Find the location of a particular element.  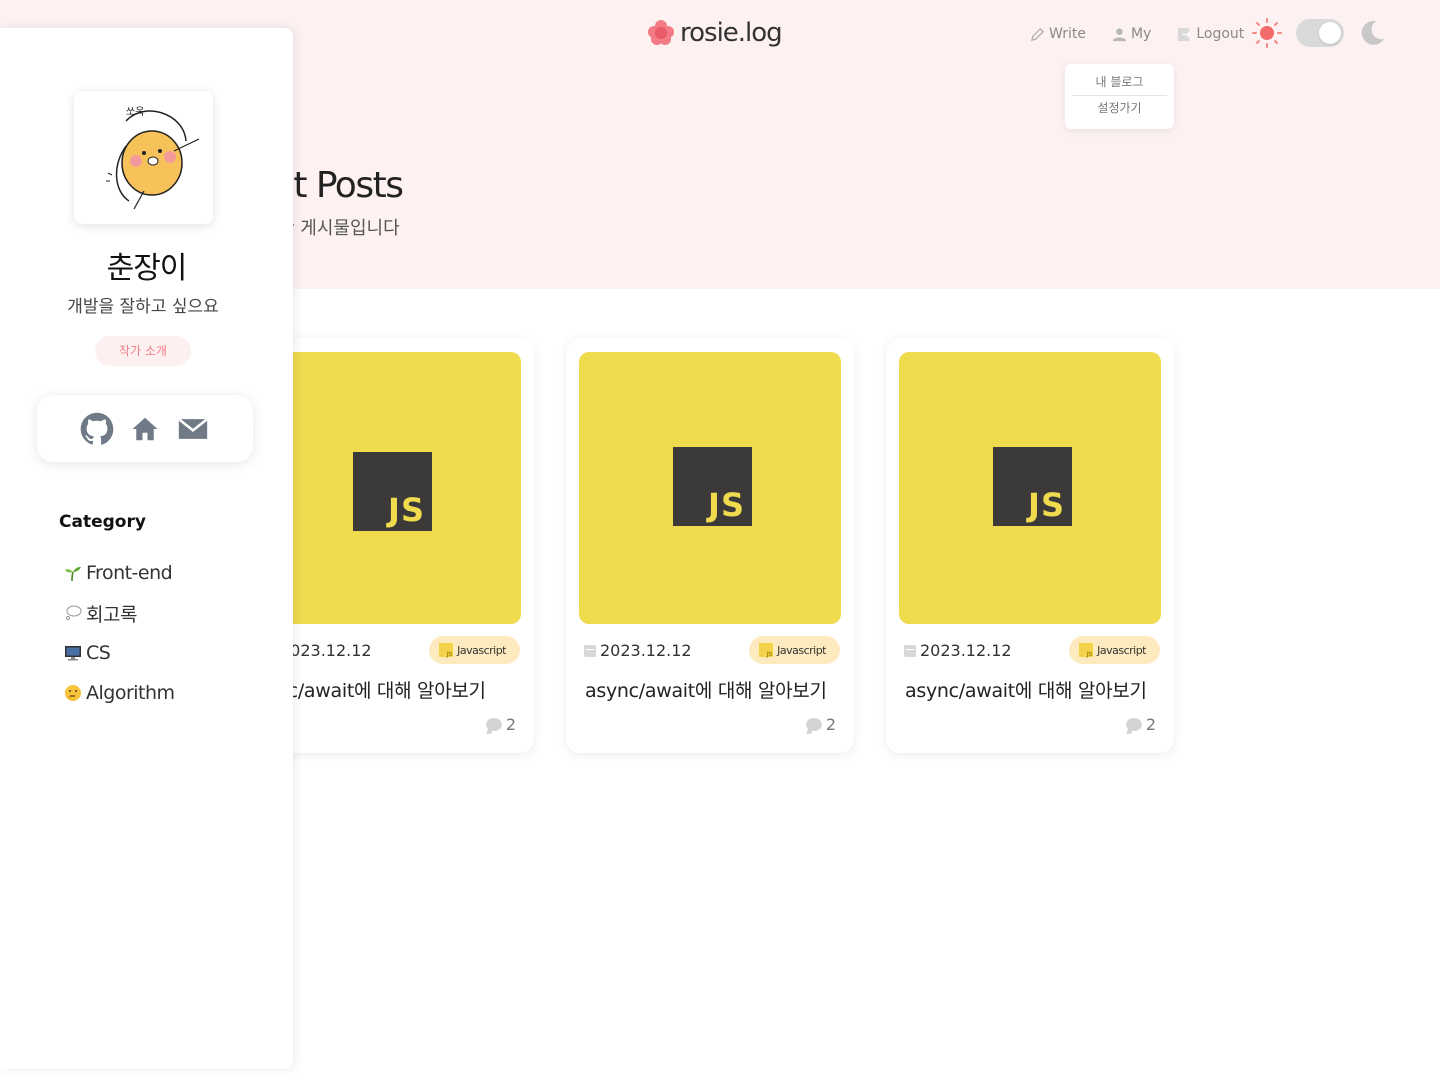

logo-text: rosie.log is located at coordinates (731, 33).